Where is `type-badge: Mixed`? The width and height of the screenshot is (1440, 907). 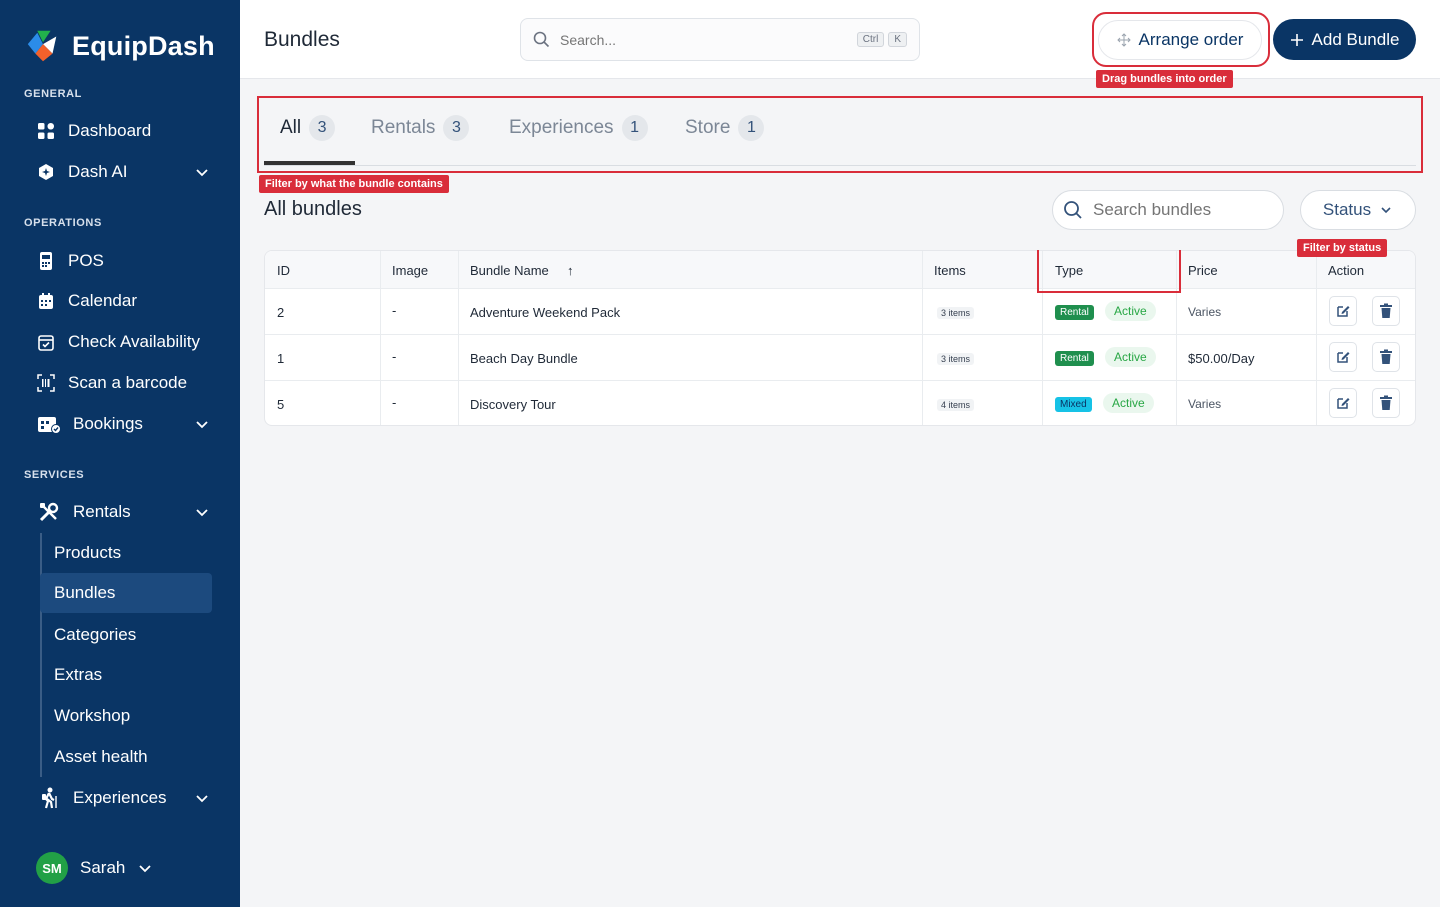 type-badge: Mixed is located at coordinates (1073, 404).